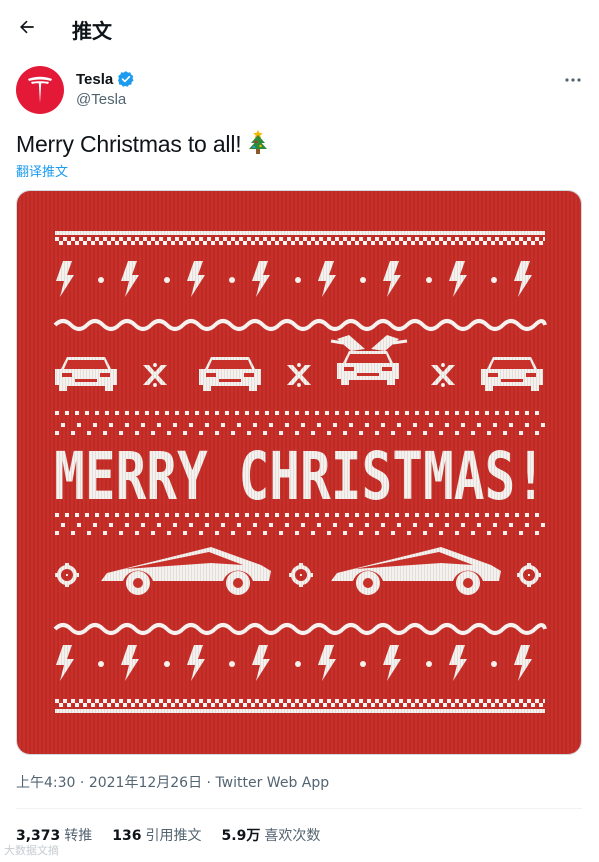 This screenshot has width=599, height=862. I want to click on christmas-tree-icon, so click(258, 142).